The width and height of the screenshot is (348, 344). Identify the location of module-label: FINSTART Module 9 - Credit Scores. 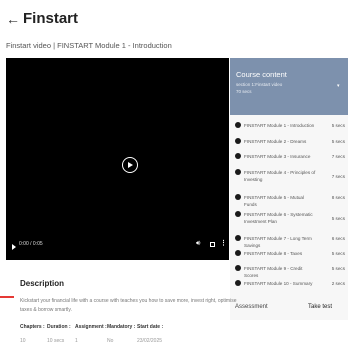
(273, 272).